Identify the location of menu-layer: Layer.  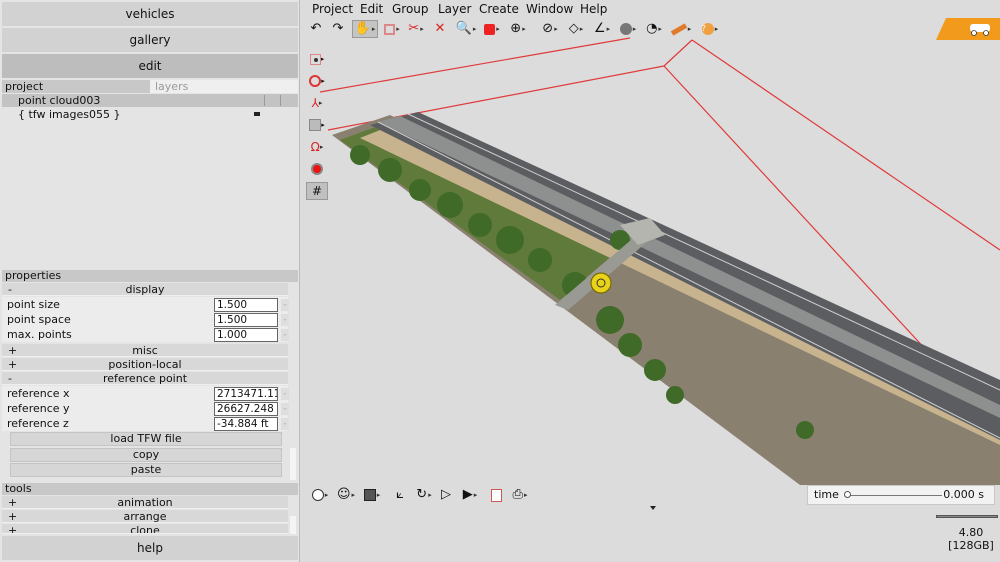
(454, 9).